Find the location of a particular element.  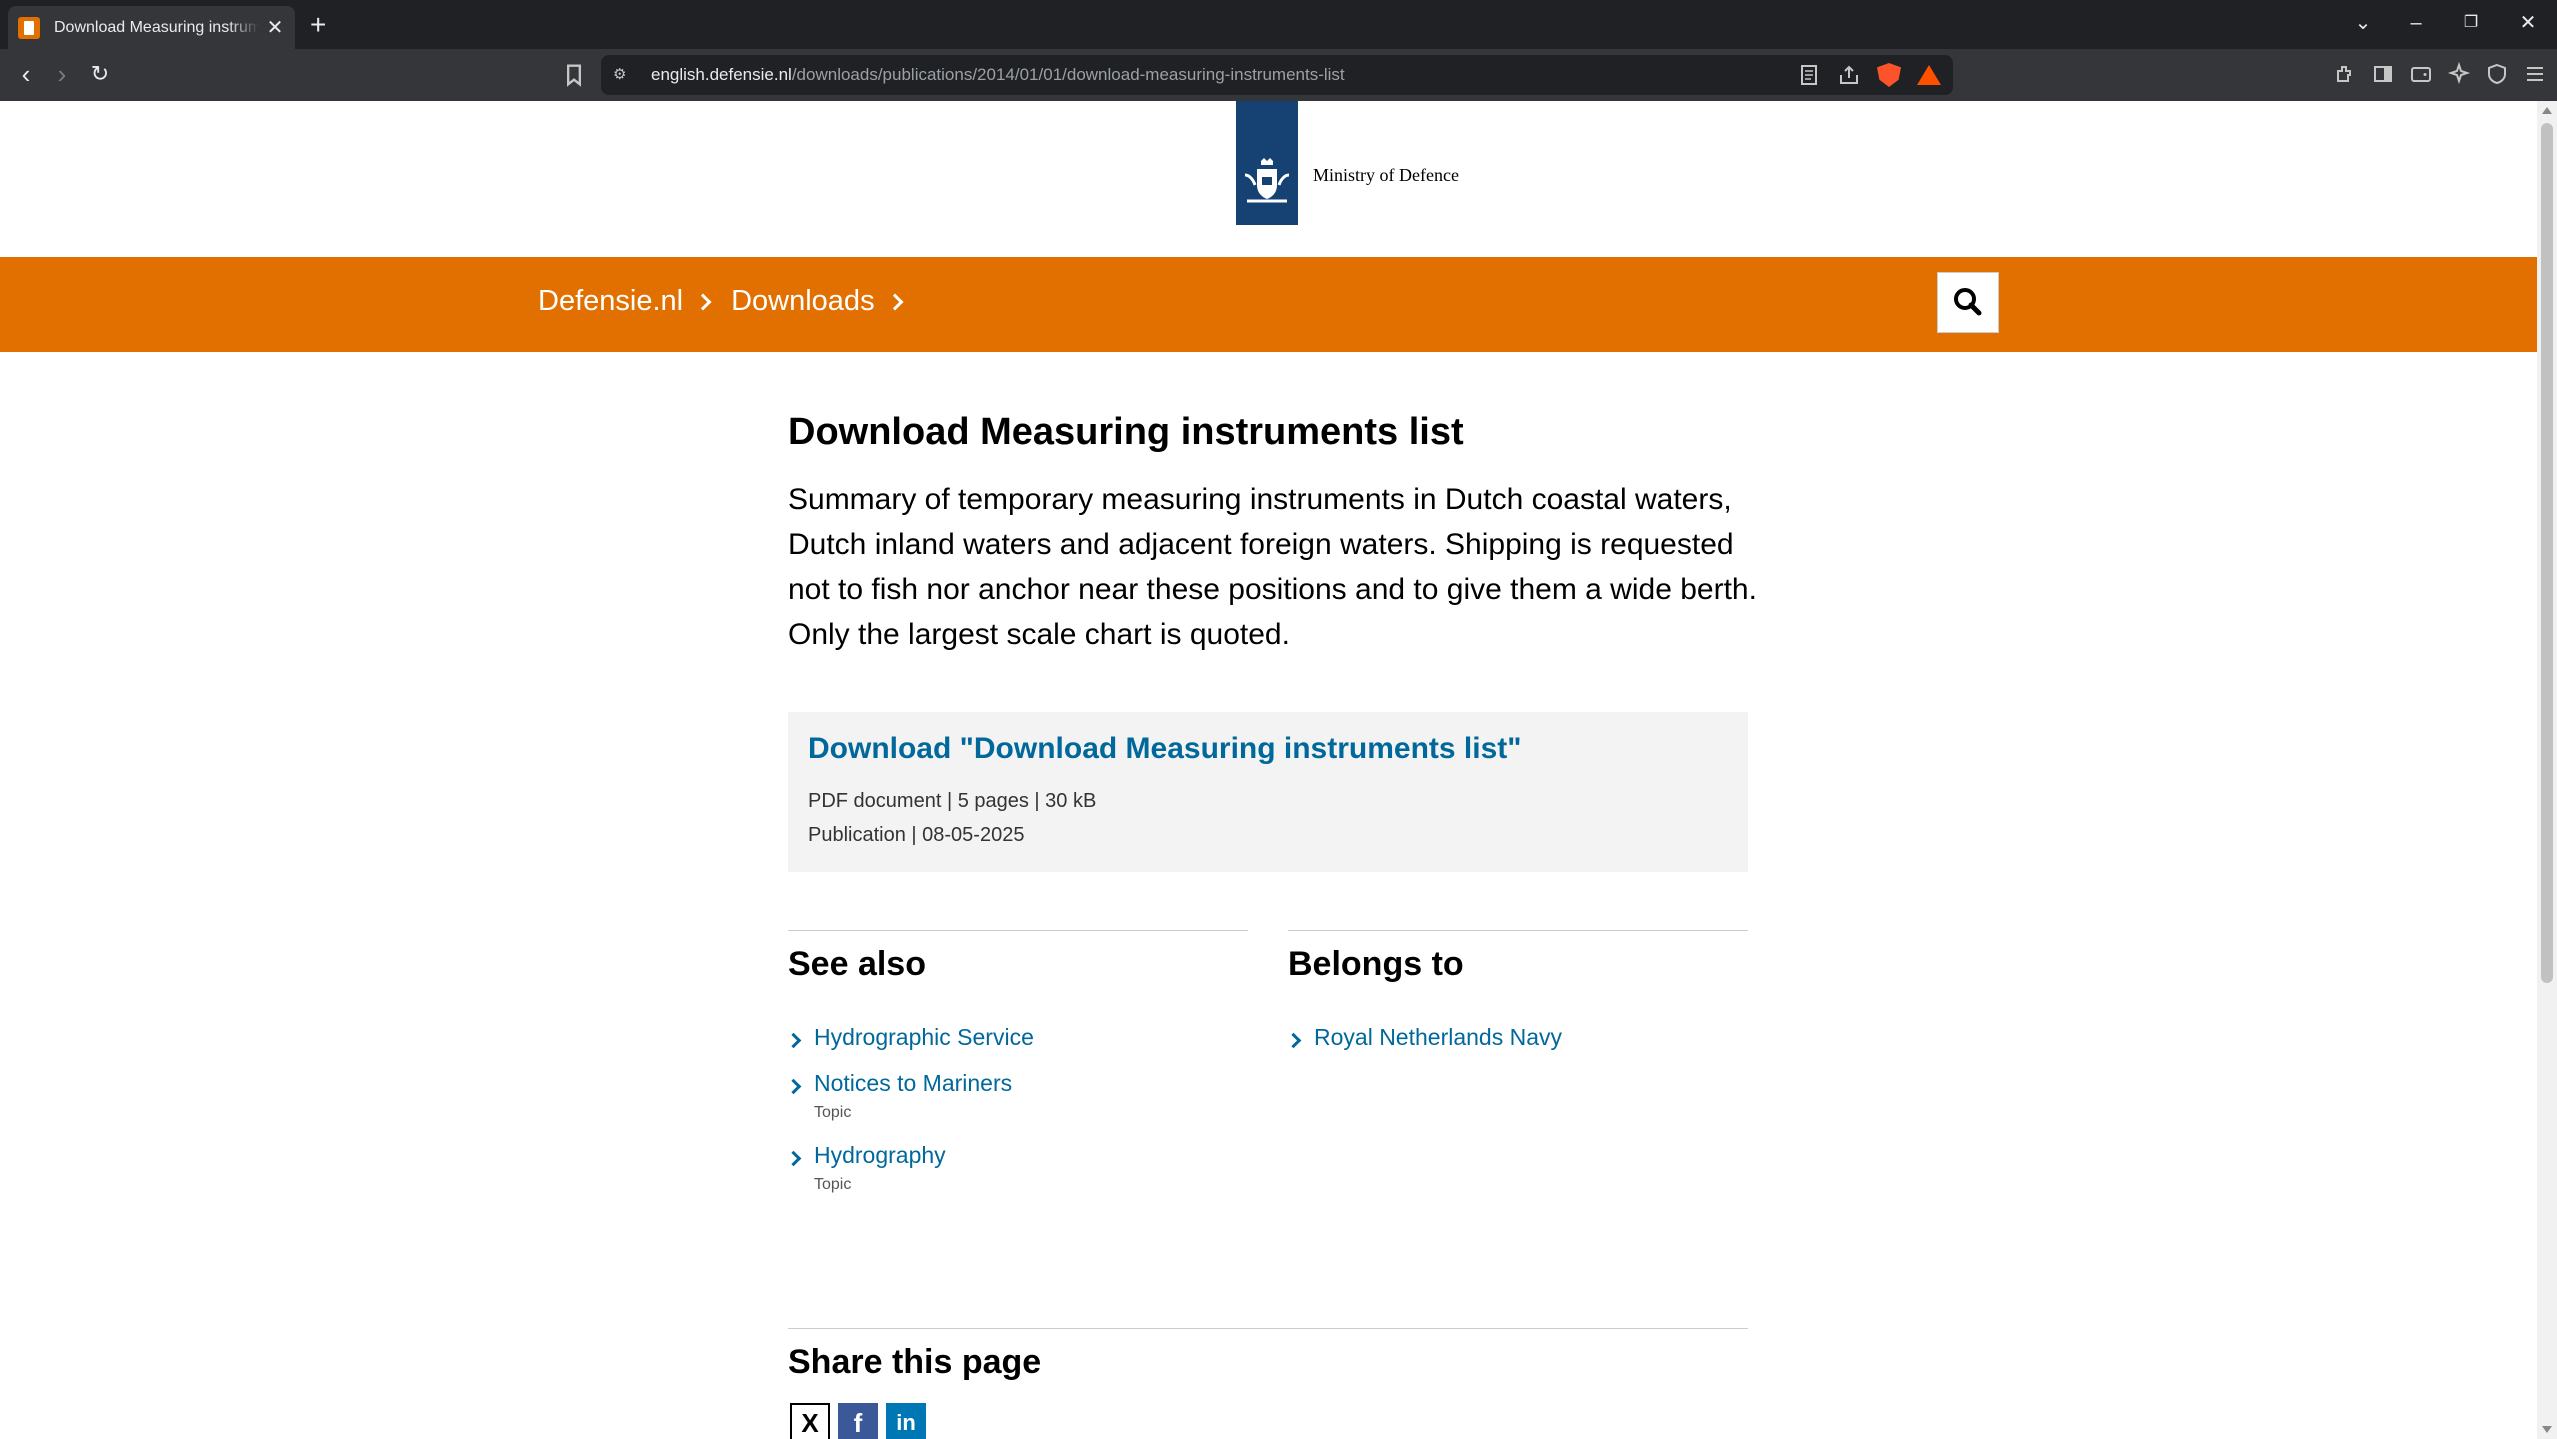

reload-icon: ↻ is located at coordinates (100, 75).